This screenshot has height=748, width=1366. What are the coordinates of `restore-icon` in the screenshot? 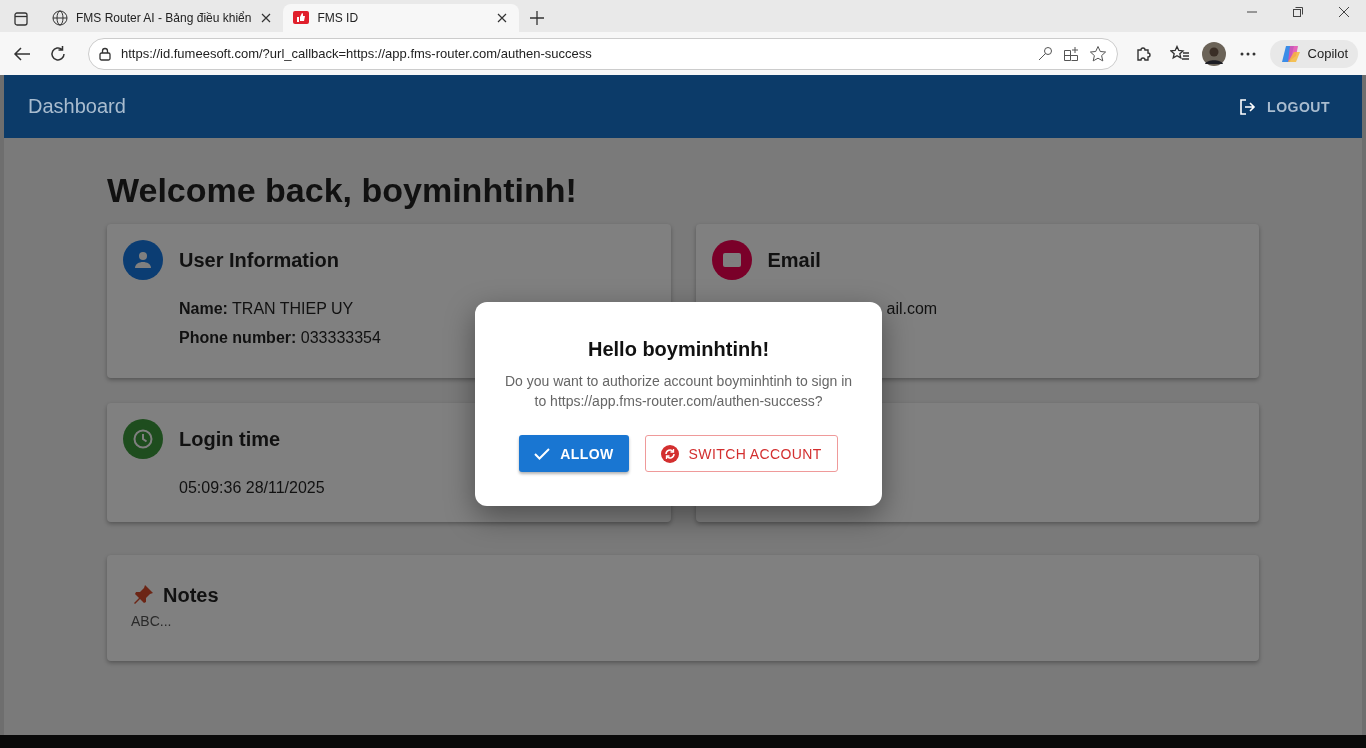 It's located at (1298, 12).